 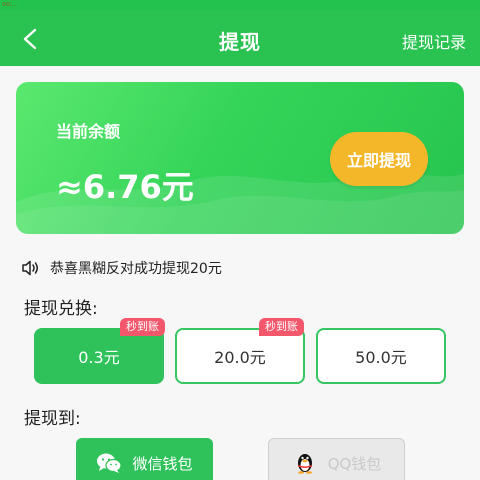 I want to click on exchange-section-label: 提现兑换:, so click(x=61, y=309).